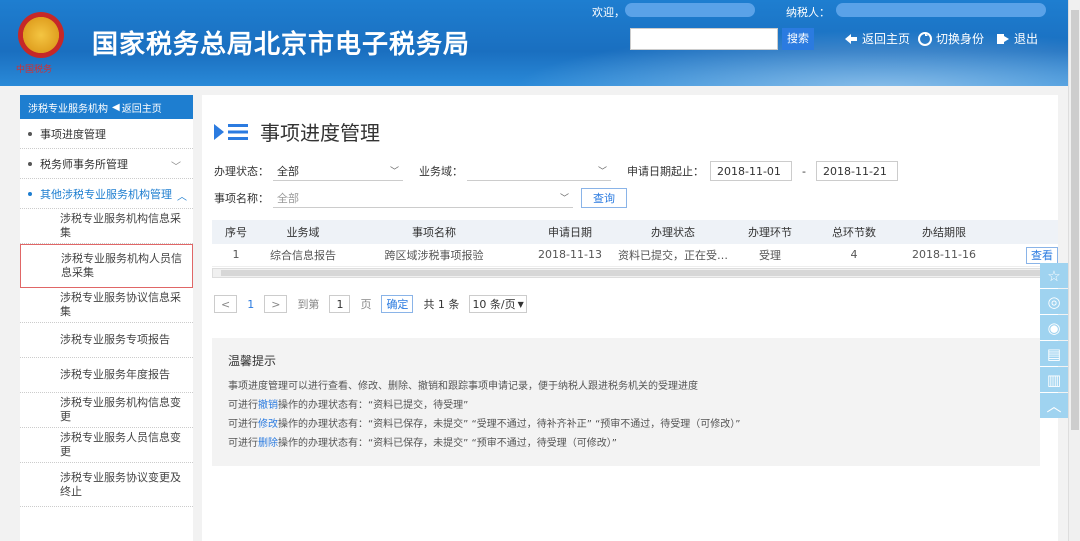 The width and height of the screenshot is (1080, 541). Describe the element at coordinates (241, 198) in the screenshot. I see `item-name-label: 事项名称：` at that location.